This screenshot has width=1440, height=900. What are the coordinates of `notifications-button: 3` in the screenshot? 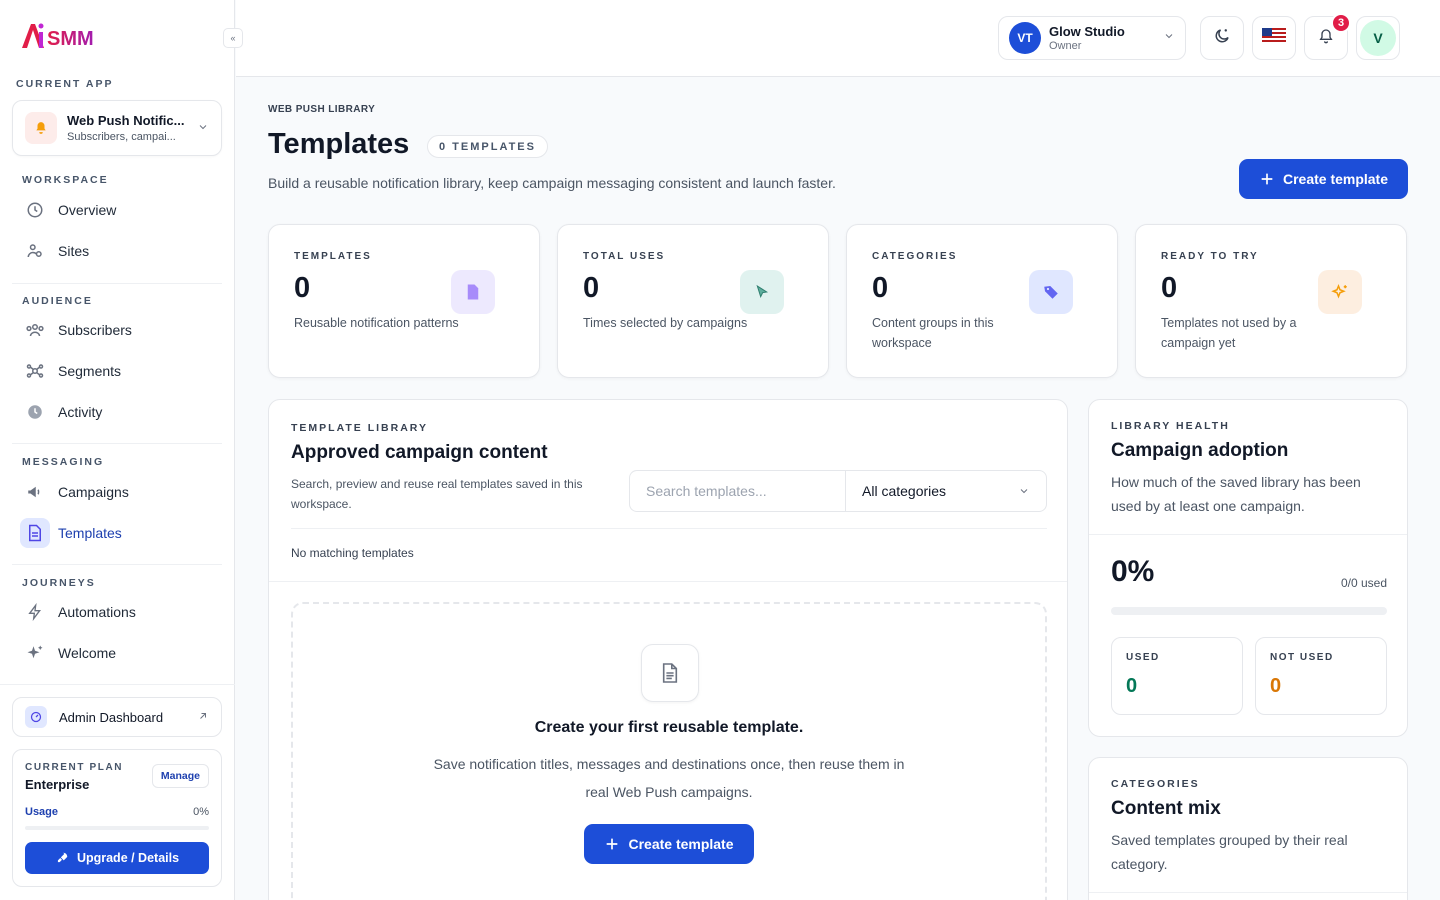 It's located at (1327, 36).